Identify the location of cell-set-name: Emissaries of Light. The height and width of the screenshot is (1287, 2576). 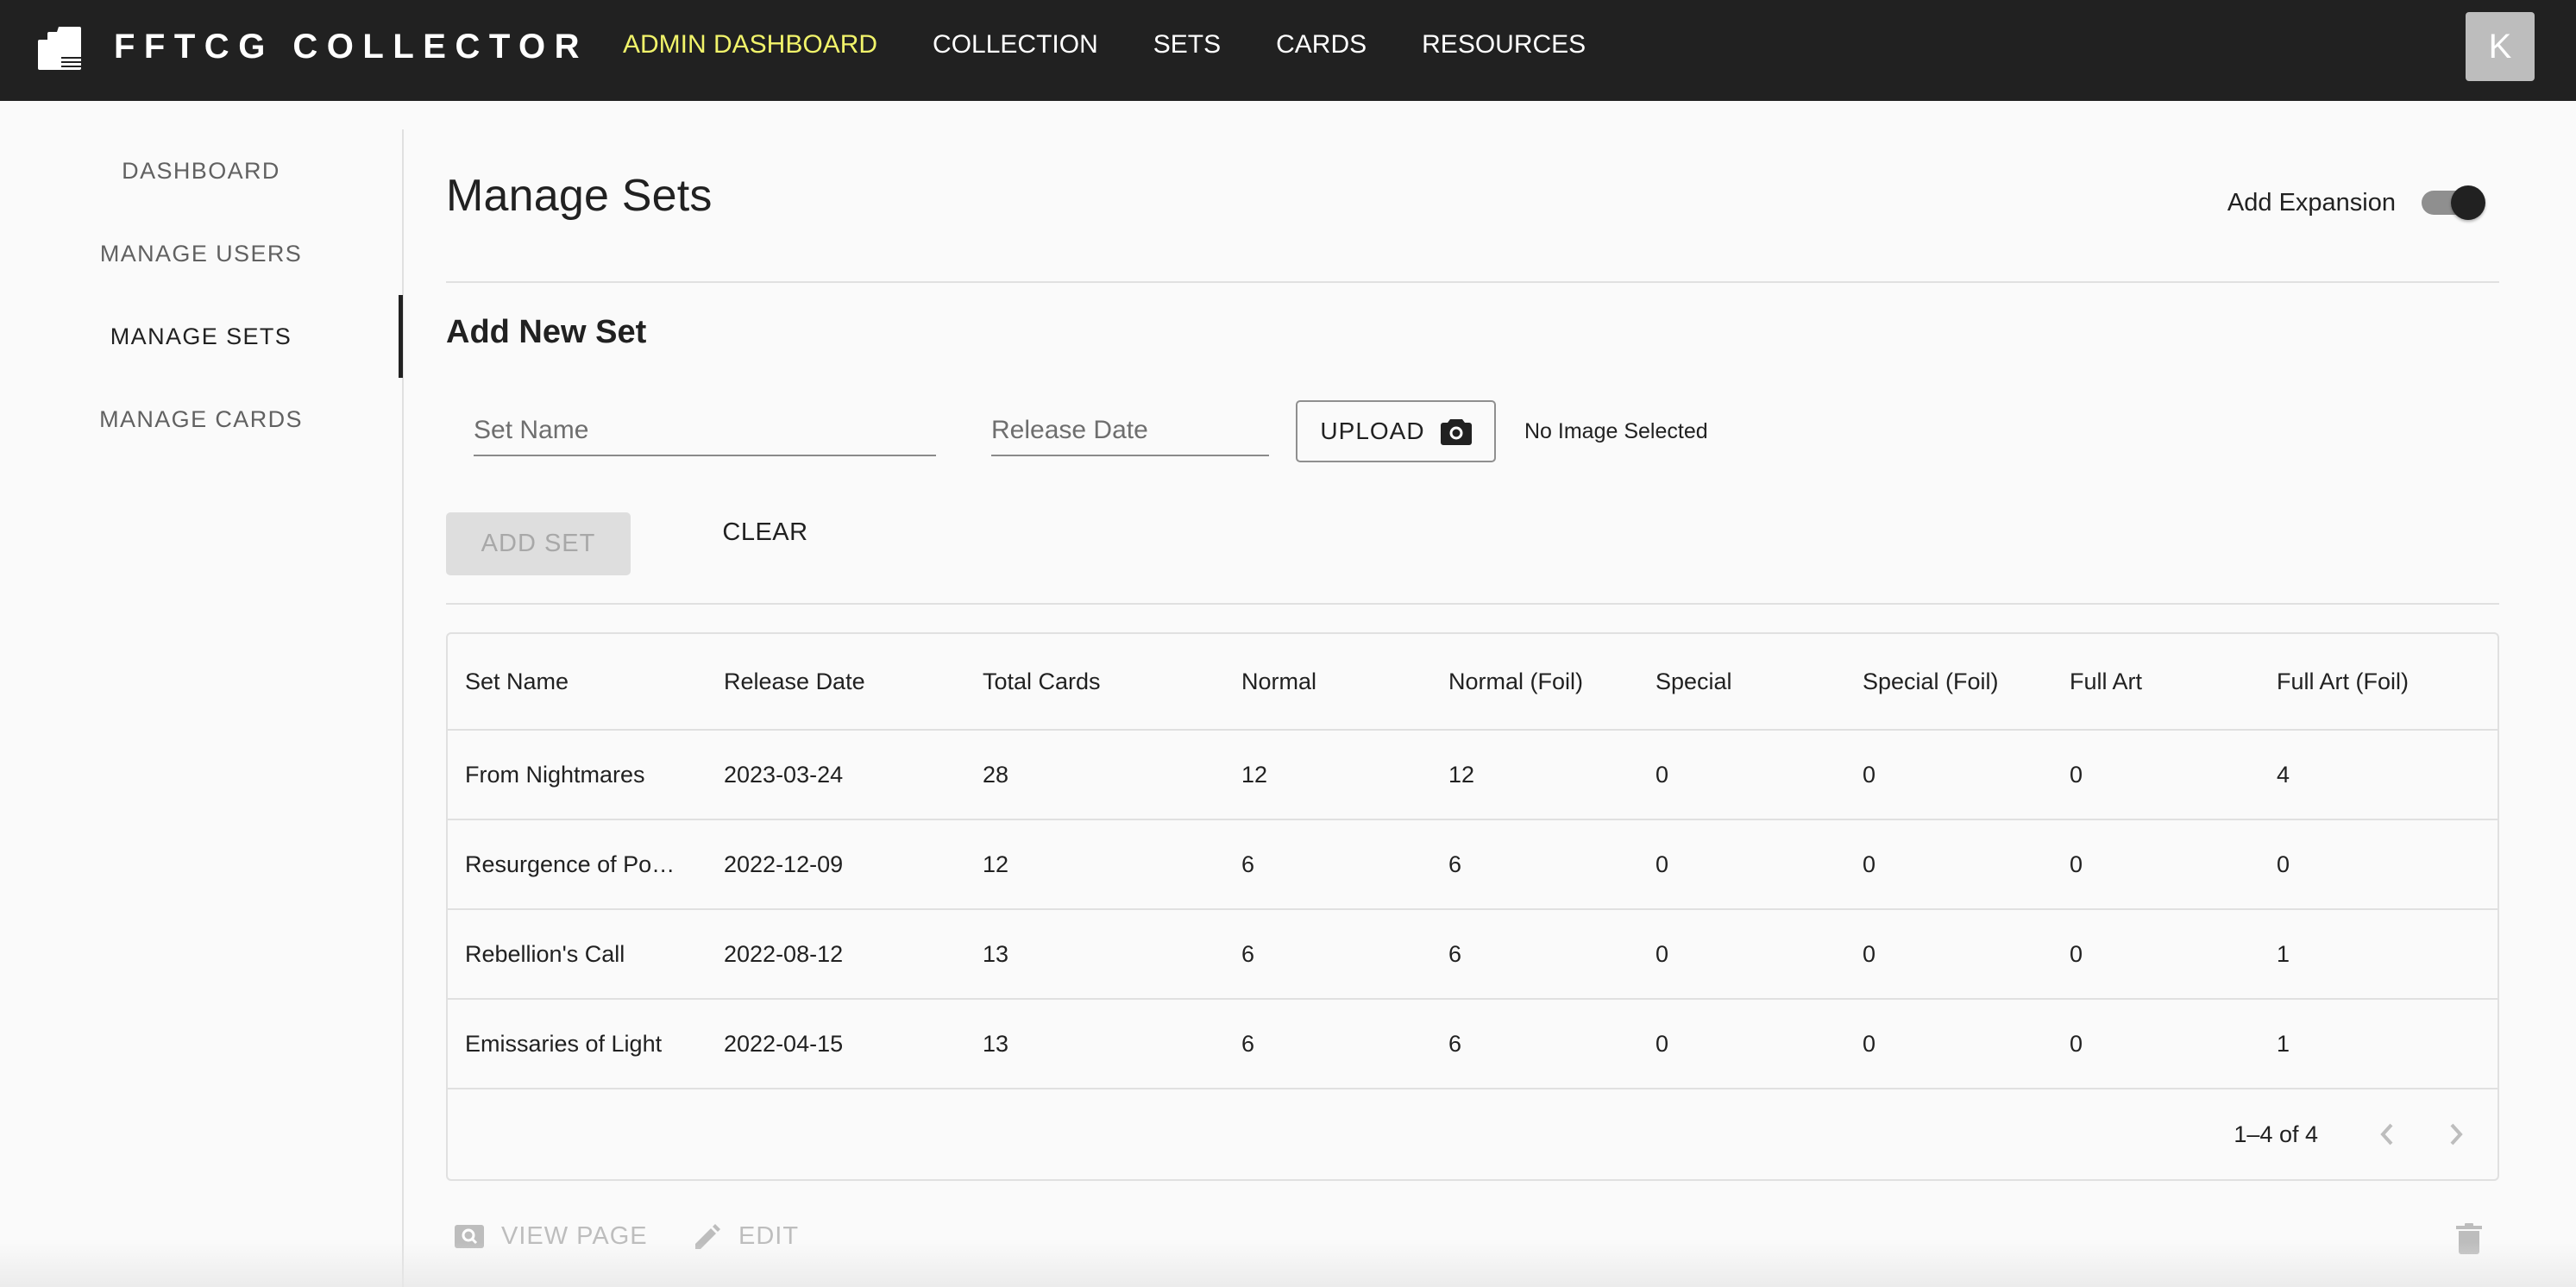
(577, 1044).